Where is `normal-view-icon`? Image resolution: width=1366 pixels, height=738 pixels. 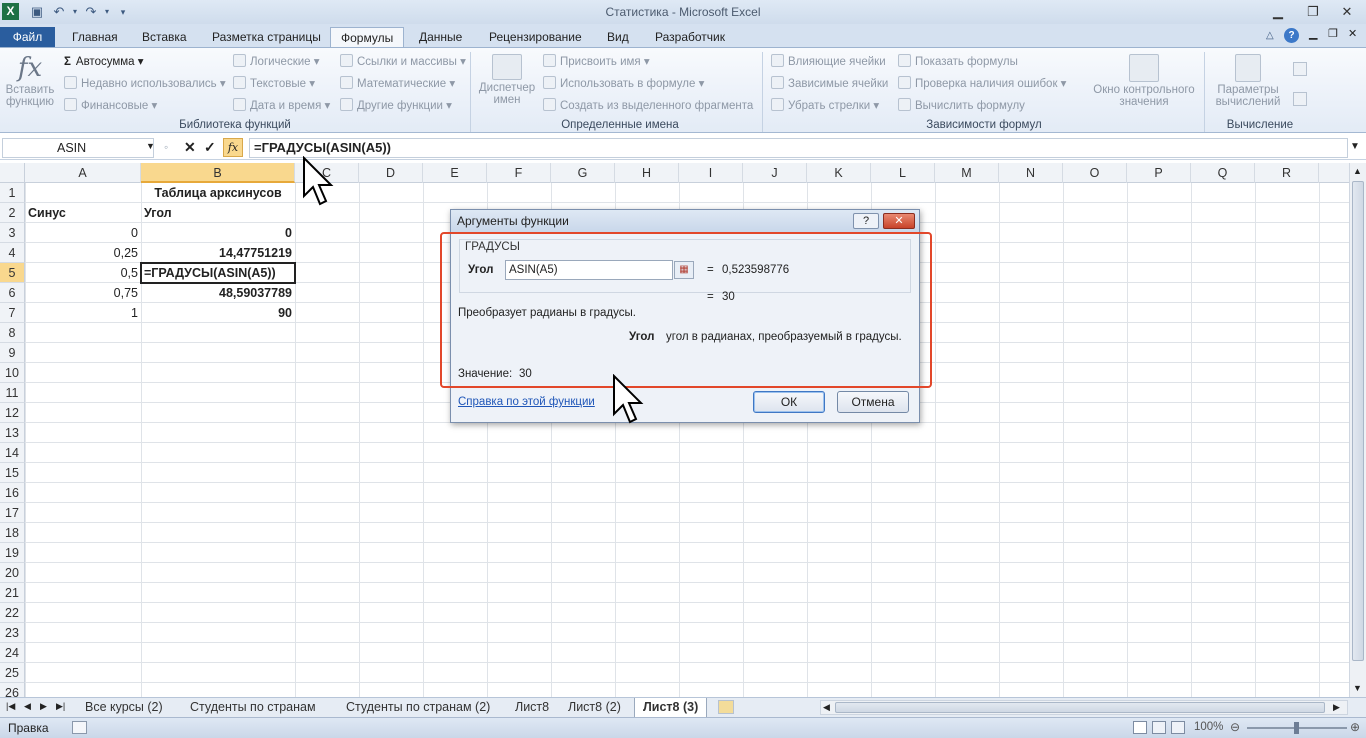 normal-view-icon is located at coordinates (1140, 727).